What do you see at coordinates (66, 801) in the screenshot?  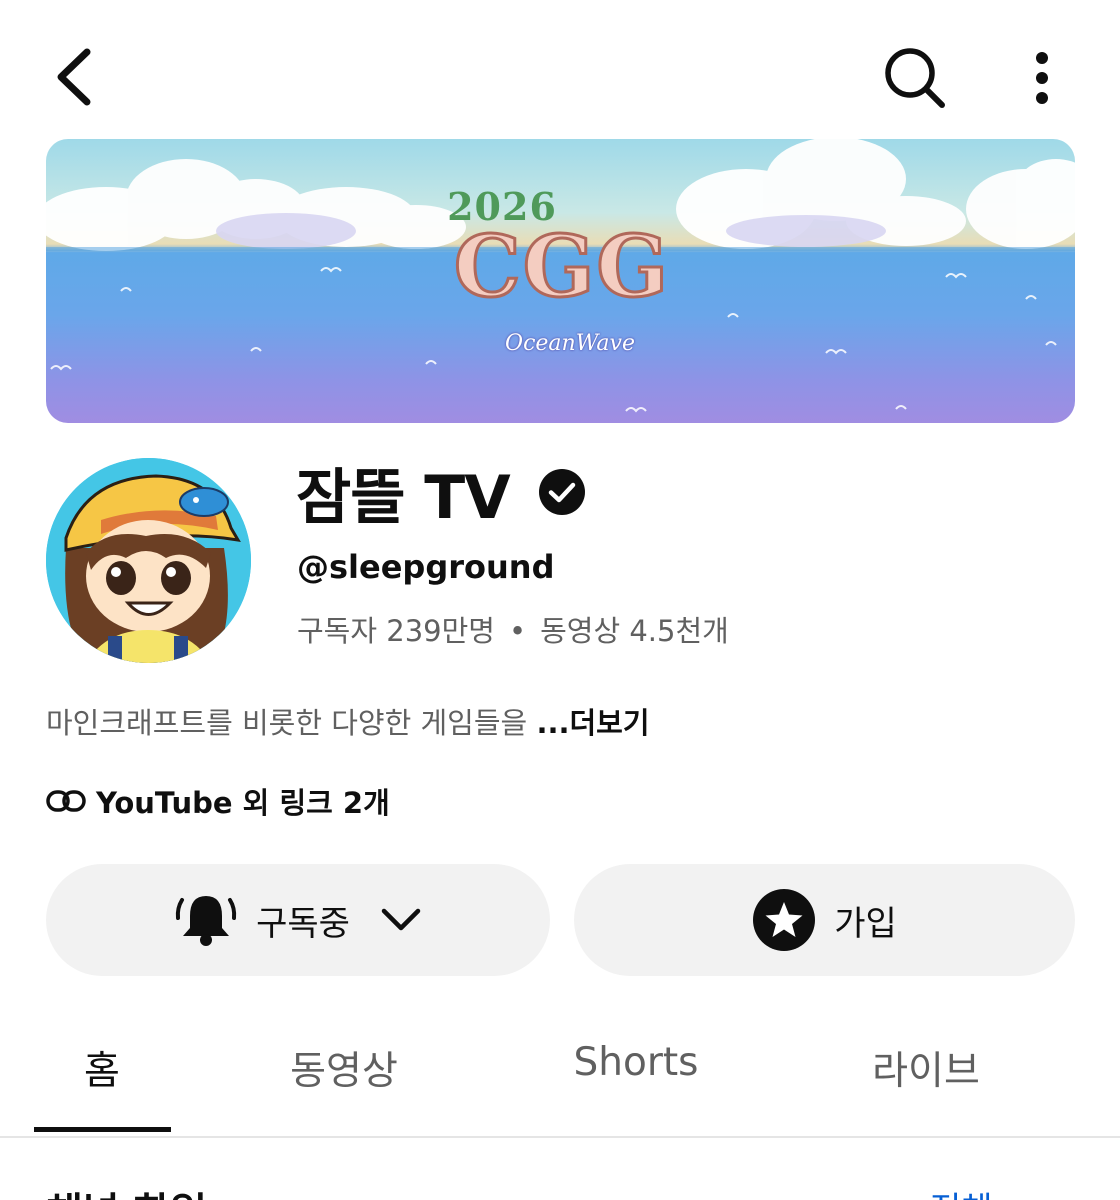 I see `link-icon` at bounding box center [66, 801].